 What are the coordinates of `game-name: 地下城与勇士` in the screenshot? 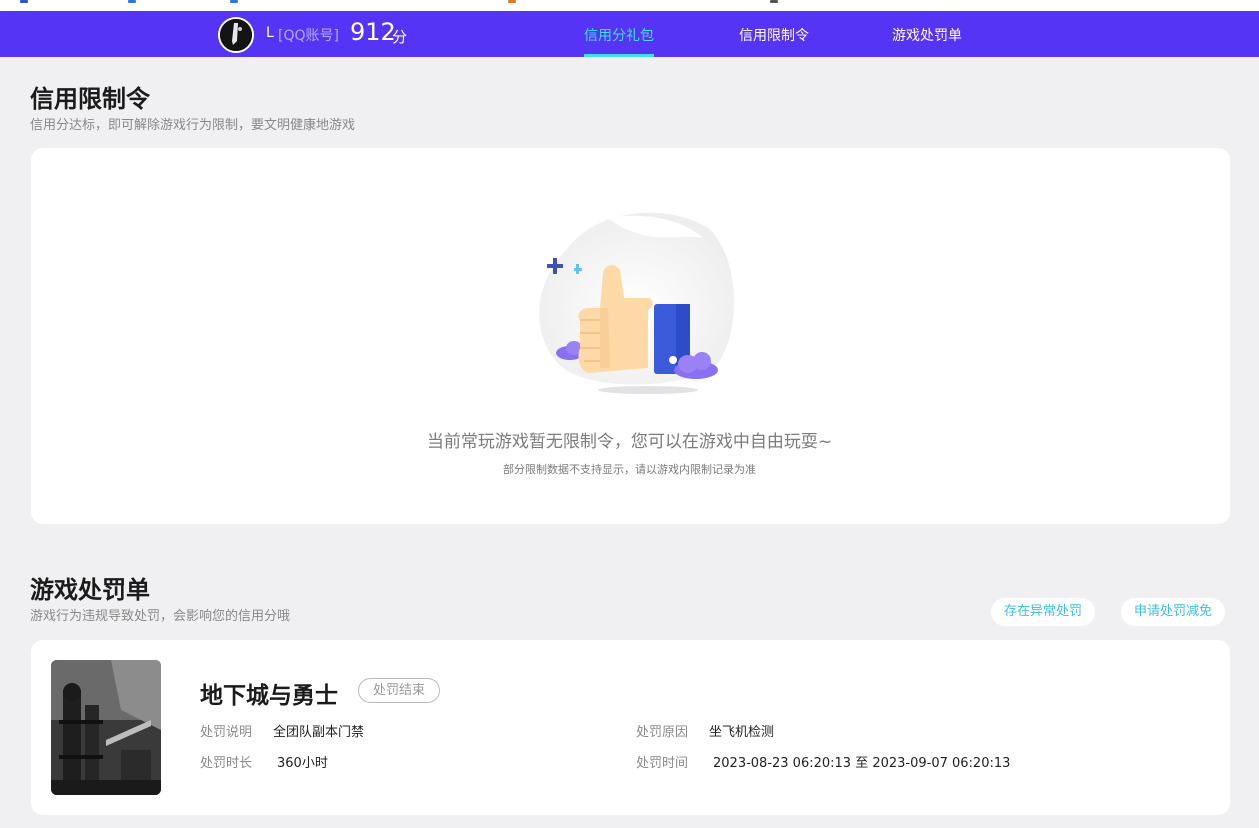 It's located at (269, 696).